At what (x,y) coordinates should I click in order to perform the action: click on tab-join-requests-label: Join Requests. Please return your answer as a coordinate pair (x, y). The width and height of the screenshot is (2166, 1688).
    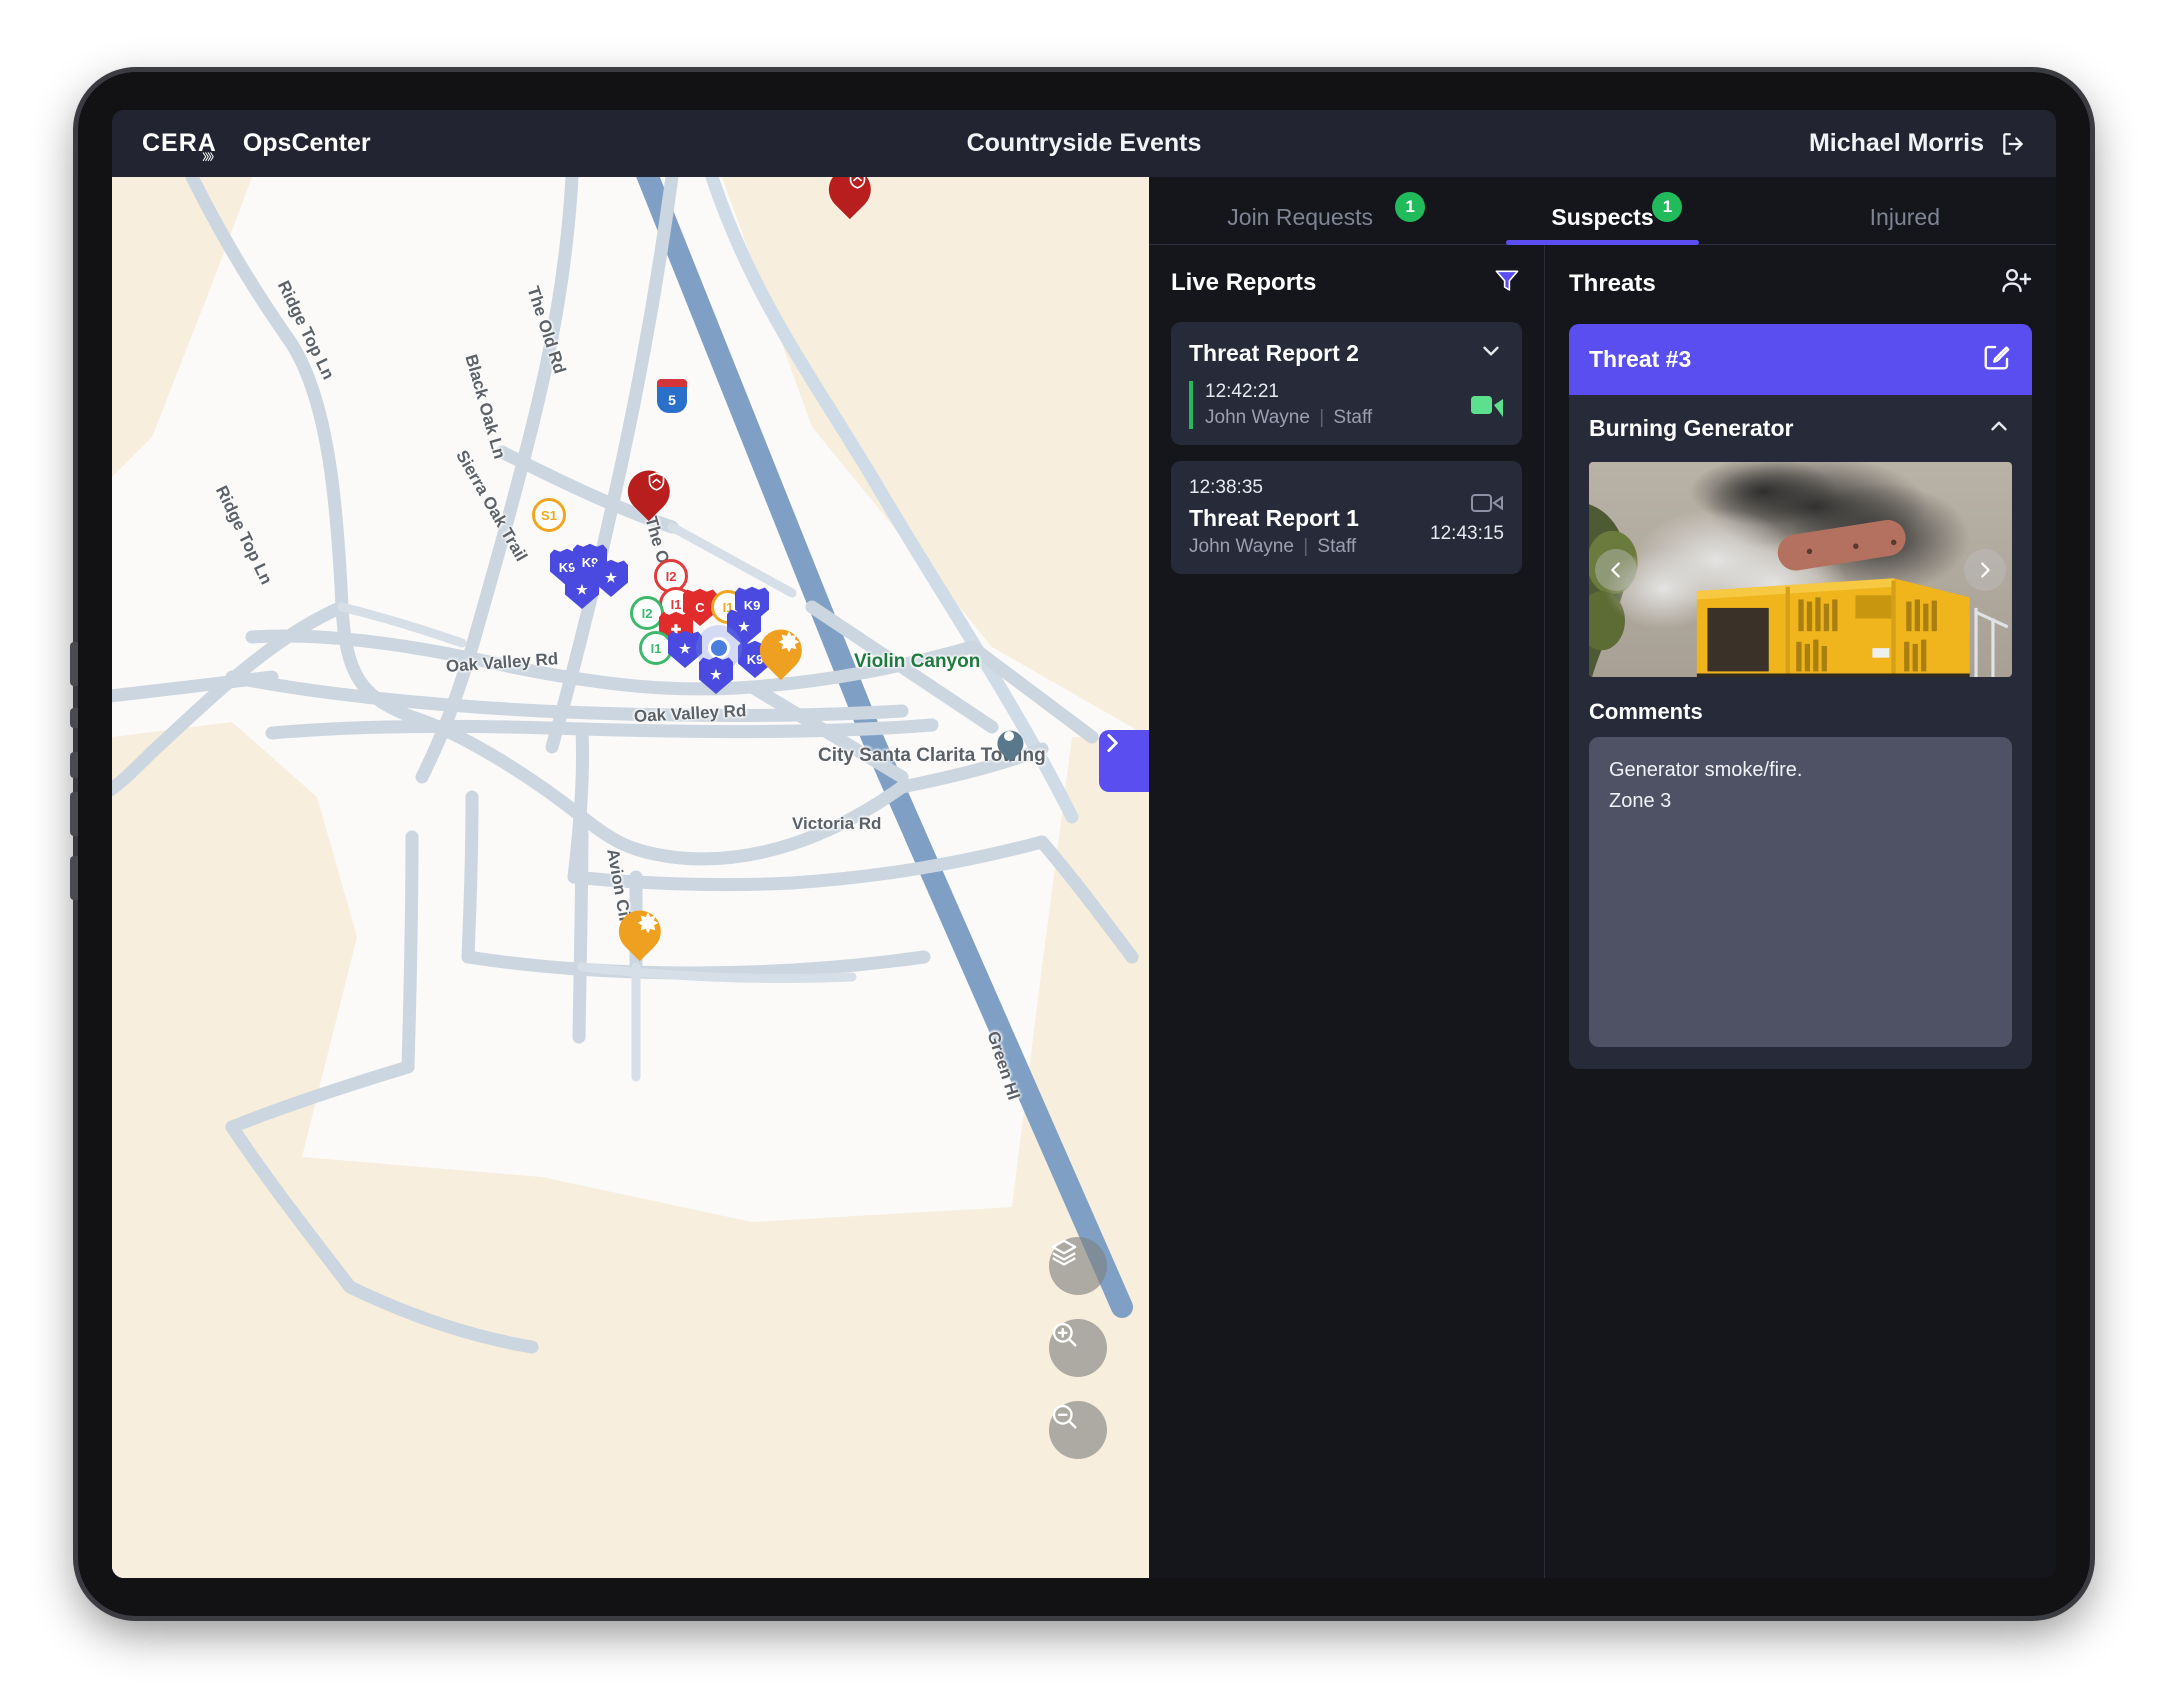
    Looking at the image, I should click on (1300, 217).